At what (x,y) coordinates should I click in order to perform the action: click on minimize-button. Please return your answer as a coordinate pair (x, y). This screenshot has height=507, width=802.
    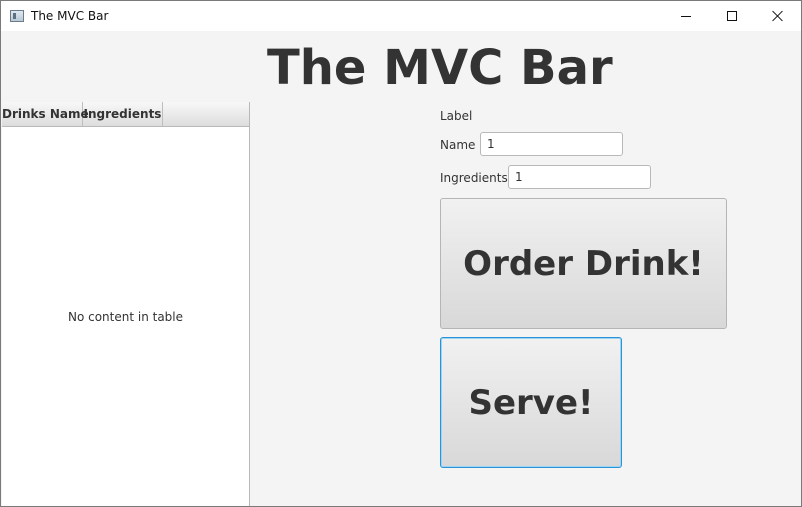
    Looking at the image, I should click on (686, 16).